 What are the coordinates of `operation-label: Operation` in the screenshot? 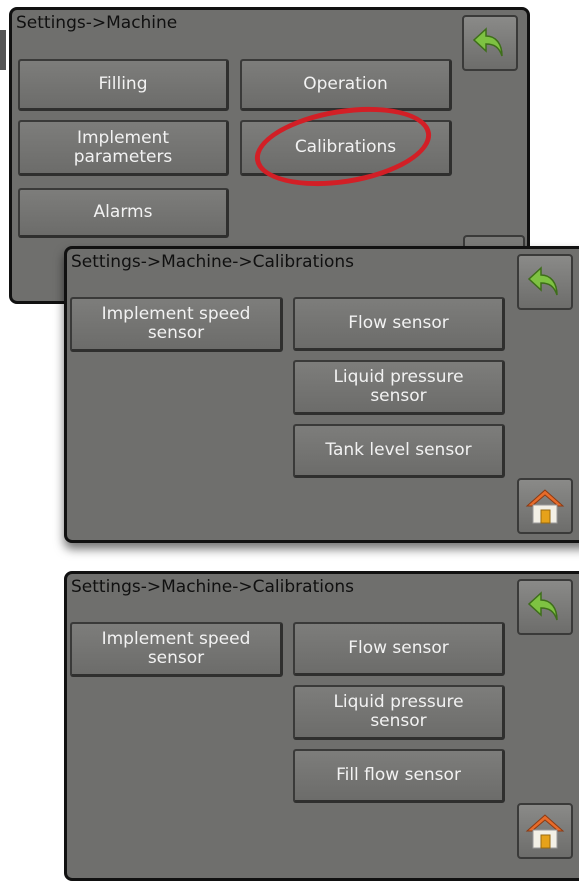 It's located at (345, 84).